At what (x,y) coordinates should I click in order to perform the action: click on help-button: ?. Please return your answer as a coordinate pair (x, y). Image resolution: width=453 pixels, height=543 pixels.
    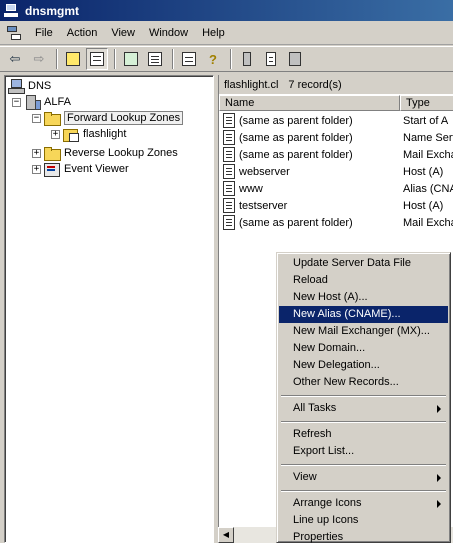
    Looking at the image, I should click on (213, 59).